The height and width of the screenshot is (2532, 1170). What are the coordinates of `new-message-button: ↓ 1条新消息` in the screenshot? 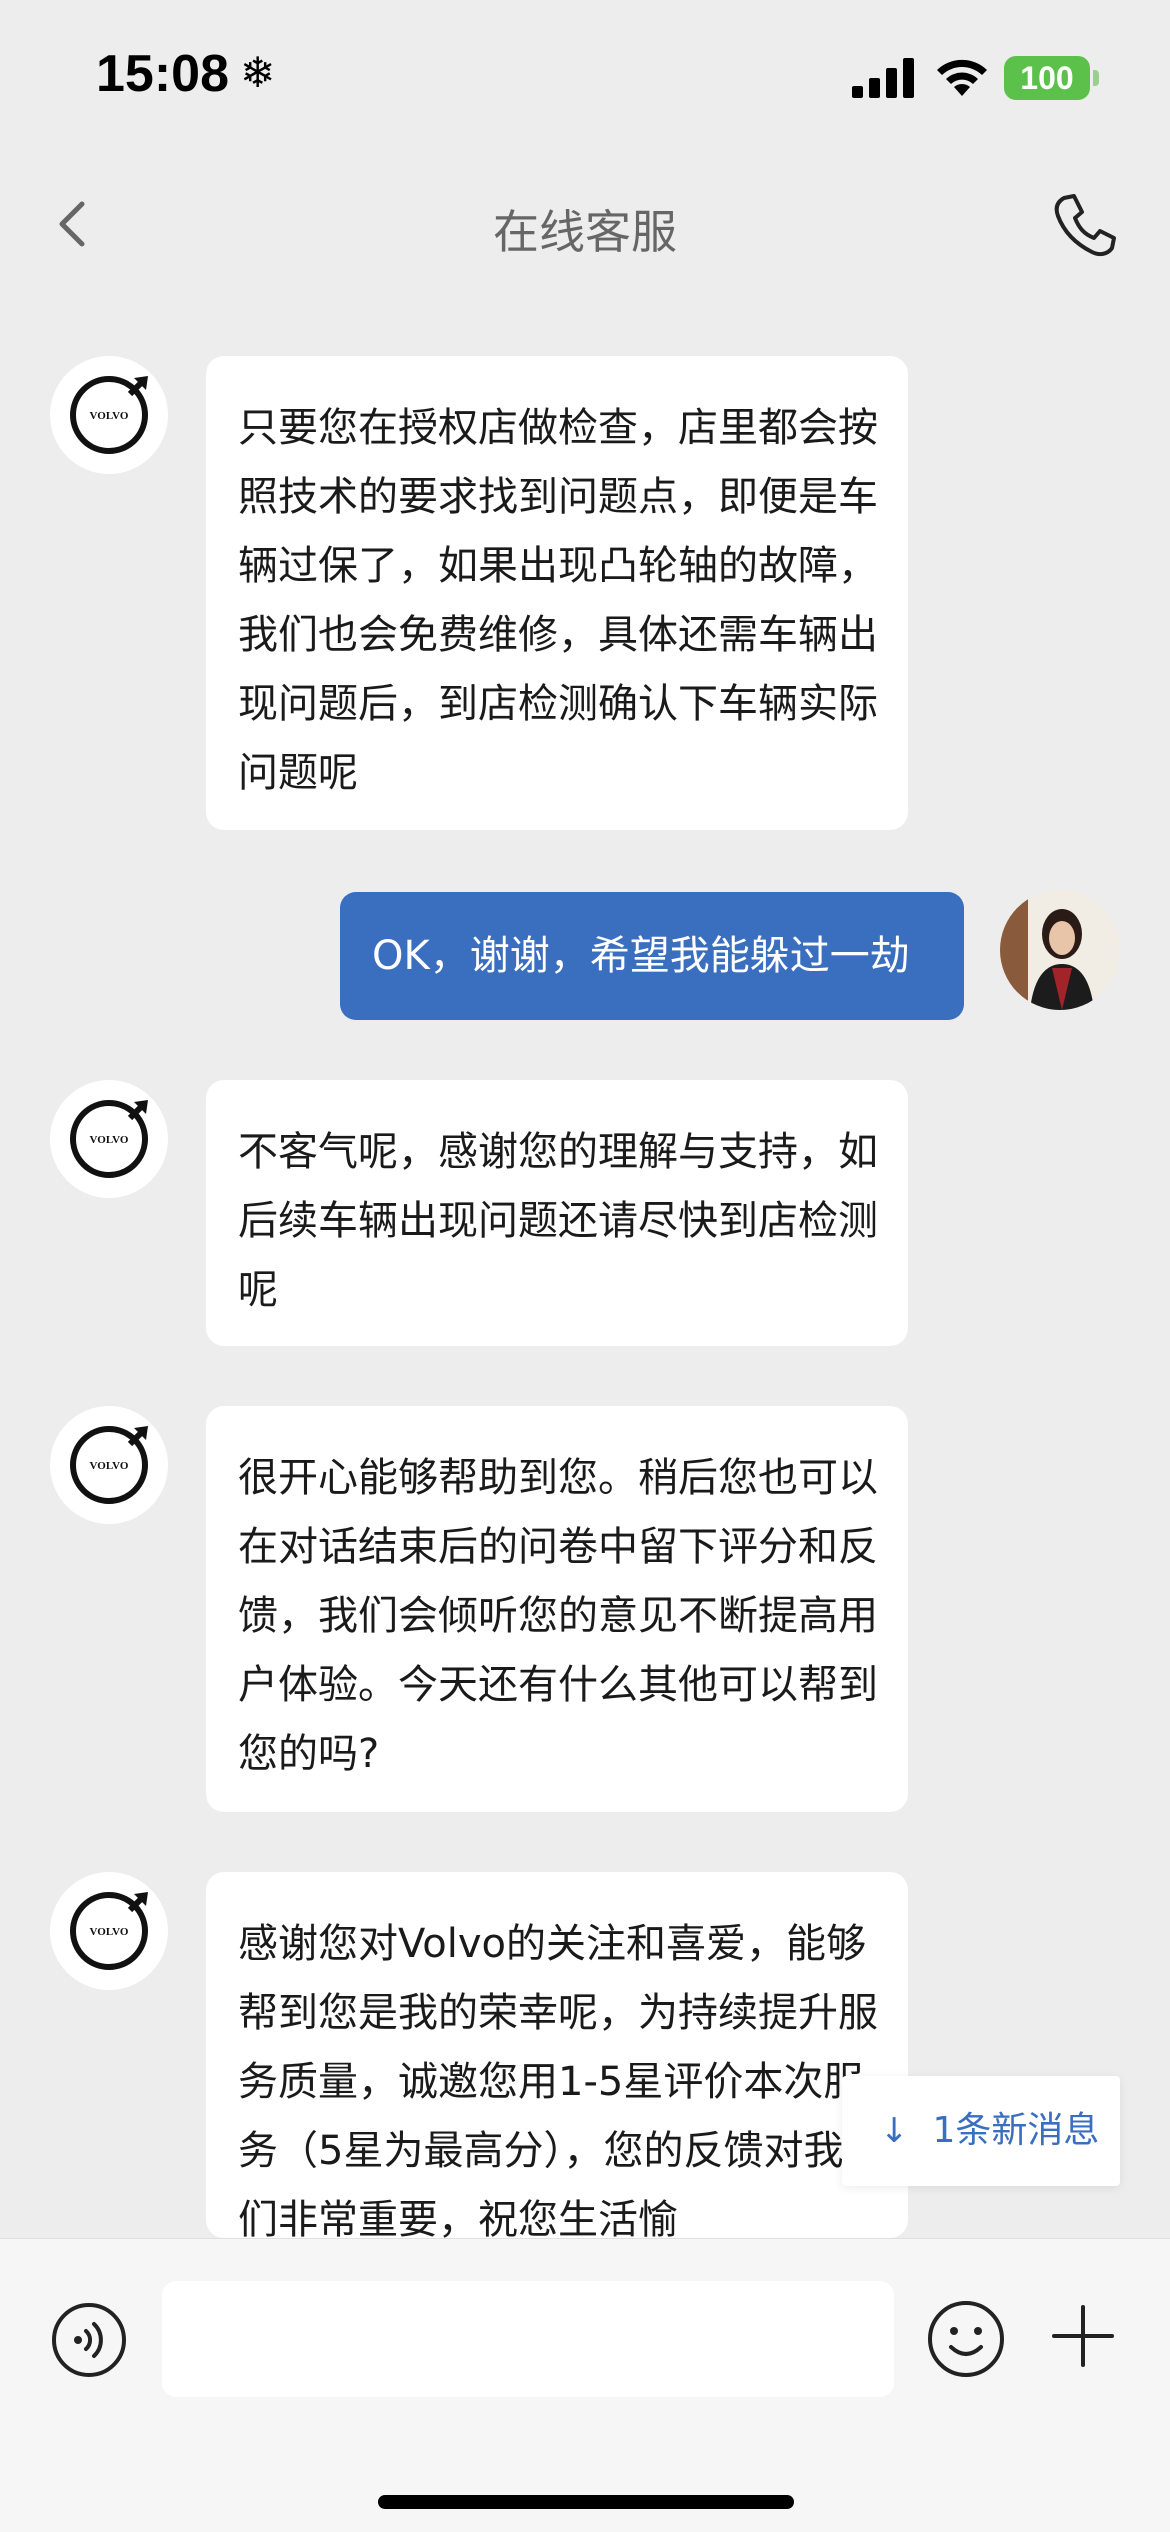 It's located at (981, 2131).